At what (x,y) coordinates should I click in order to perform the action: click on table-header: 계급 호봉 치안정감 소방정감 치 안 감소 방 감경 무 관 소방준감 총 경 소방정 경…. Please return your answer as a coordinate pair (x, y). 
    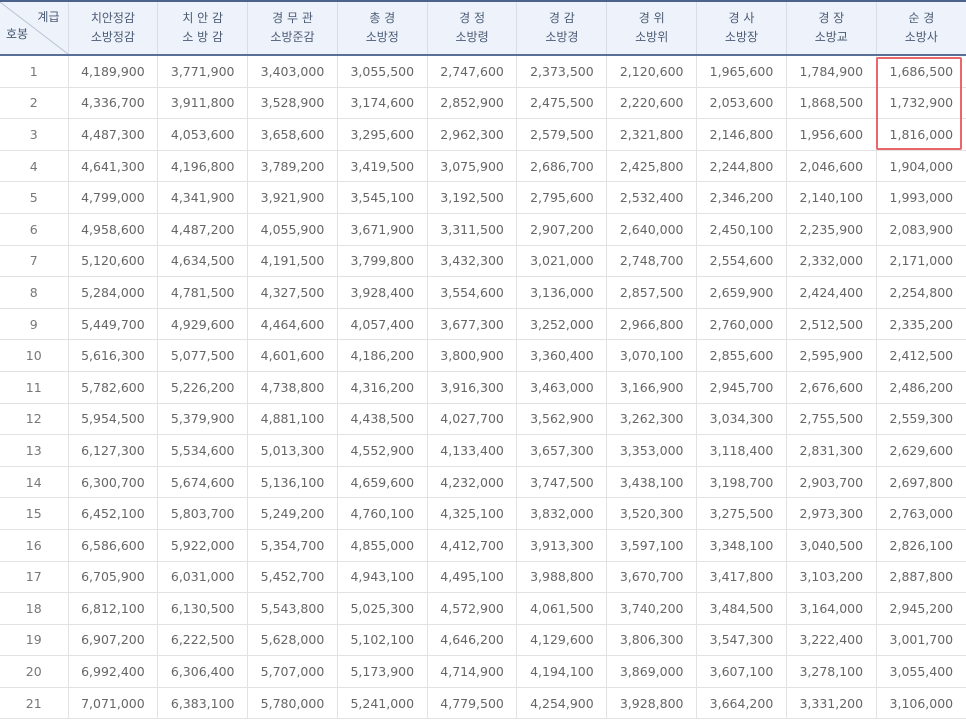
    Looking at the image, I should click on (483, 28).